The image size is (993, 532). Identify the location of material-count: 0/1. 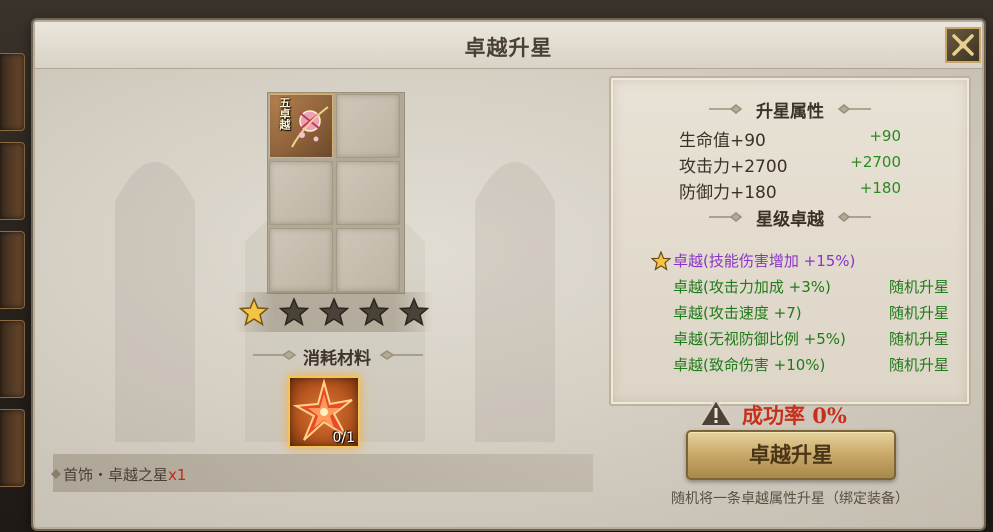
(343, 438).